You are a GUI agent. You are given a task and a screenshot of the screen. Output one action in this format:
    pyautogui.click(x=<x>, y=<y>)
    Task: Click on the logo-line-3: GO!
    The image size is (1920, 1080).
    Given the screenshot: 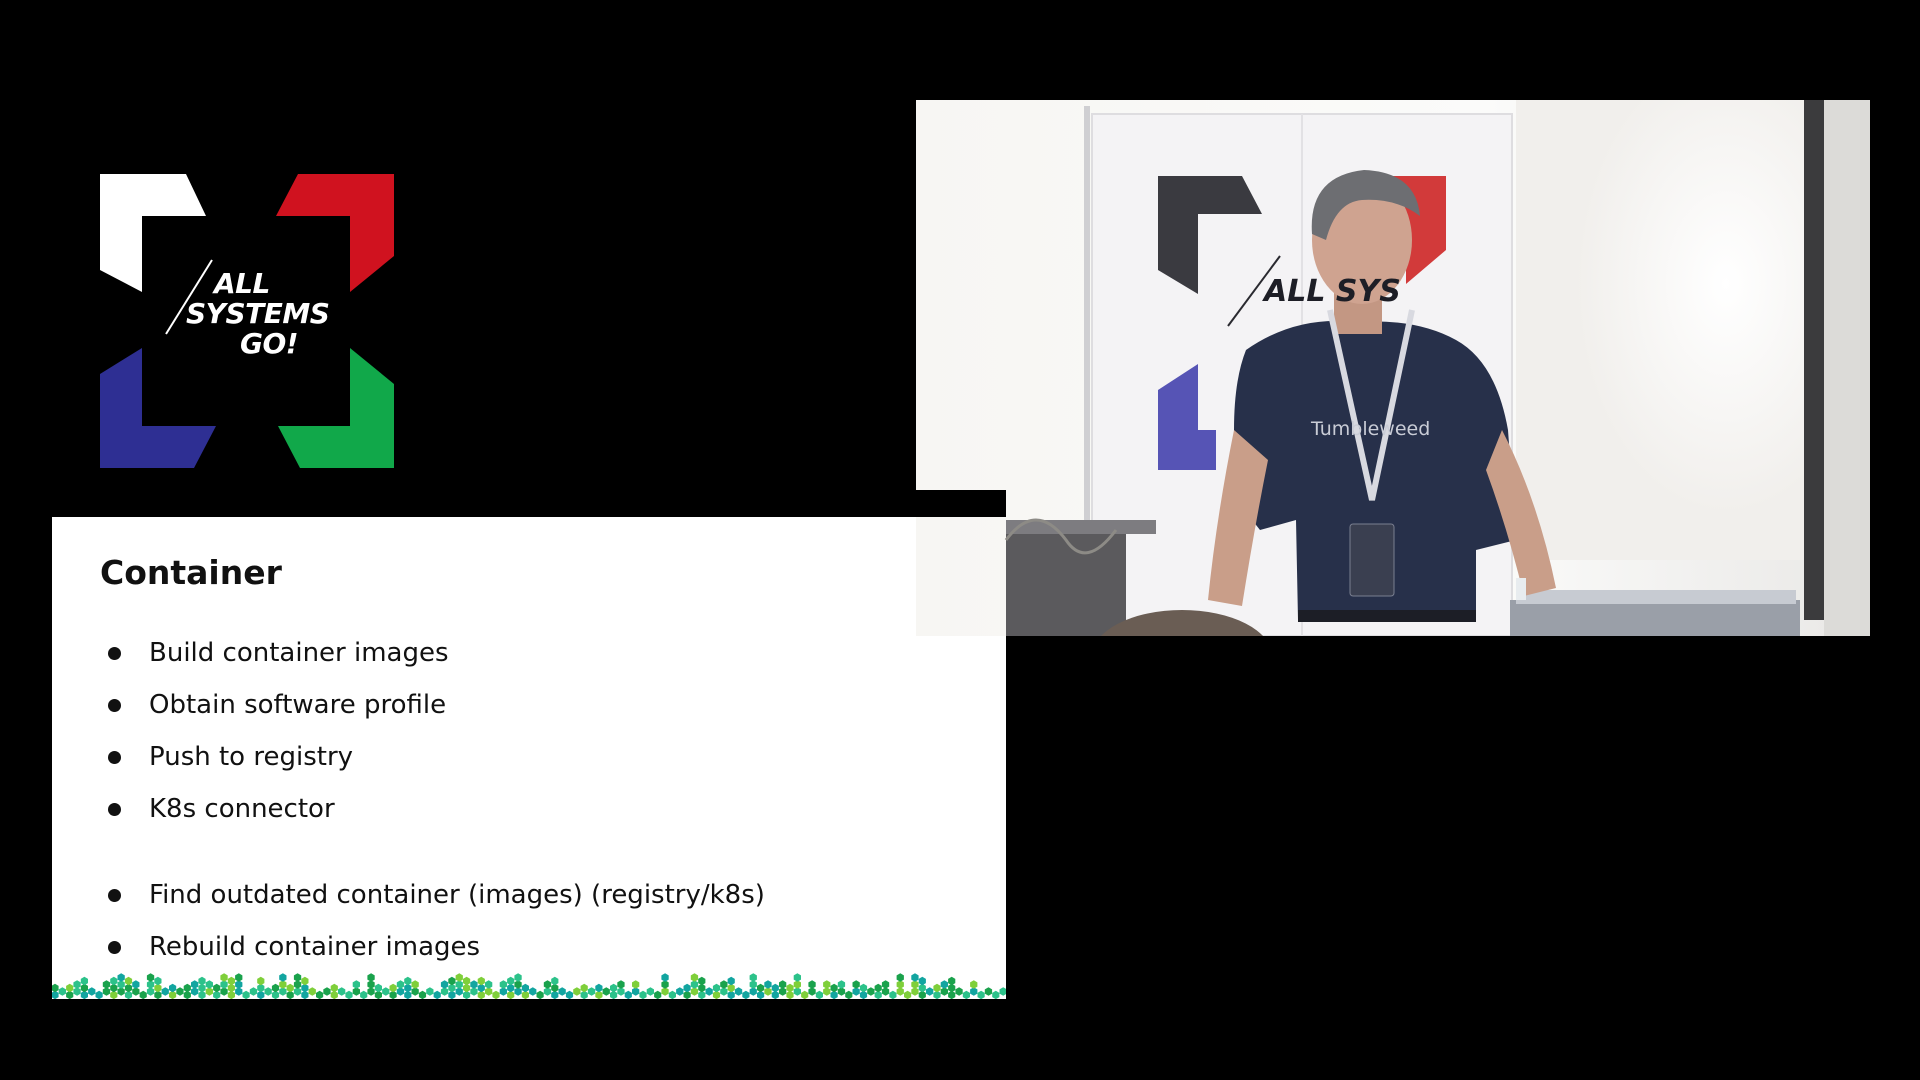 What is the action you would take?
    pyautogui.click(x=269, y=343)
    